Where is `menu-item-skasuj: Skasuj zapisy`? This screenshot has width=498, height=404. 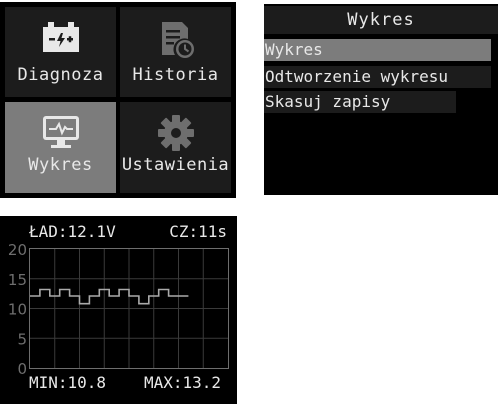
menu-item-skasuj: Skasuj zapisy is located at coordinates (360, 102).